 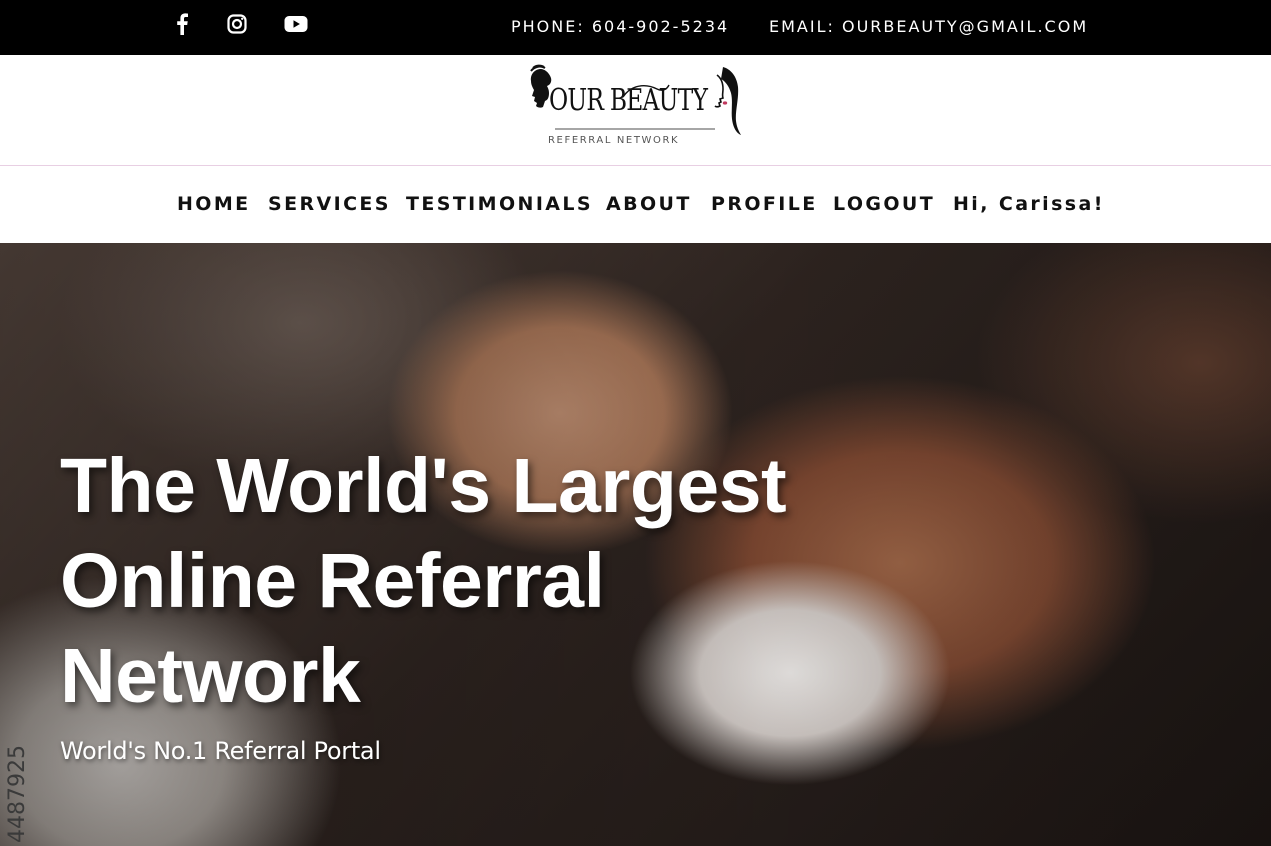 What do you see at coordinates (220, 751) in the screenshot?
I see `hero-subtitle: World's No.1 Referral Portal` at bounding box center [220, 751].